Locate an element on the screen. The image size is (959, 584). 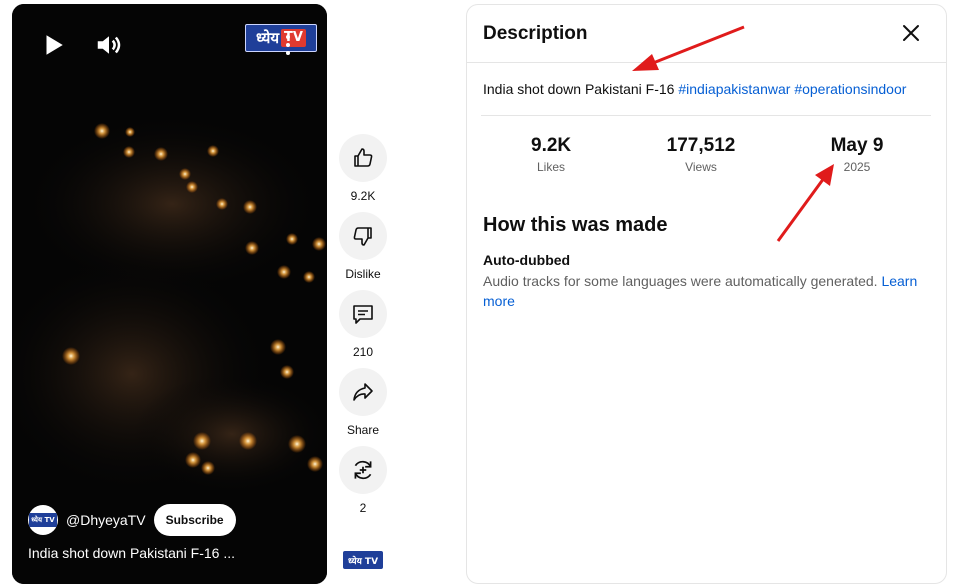
auto-dubbed-title: Auto-dubbed is located at coordinates (527, 260).